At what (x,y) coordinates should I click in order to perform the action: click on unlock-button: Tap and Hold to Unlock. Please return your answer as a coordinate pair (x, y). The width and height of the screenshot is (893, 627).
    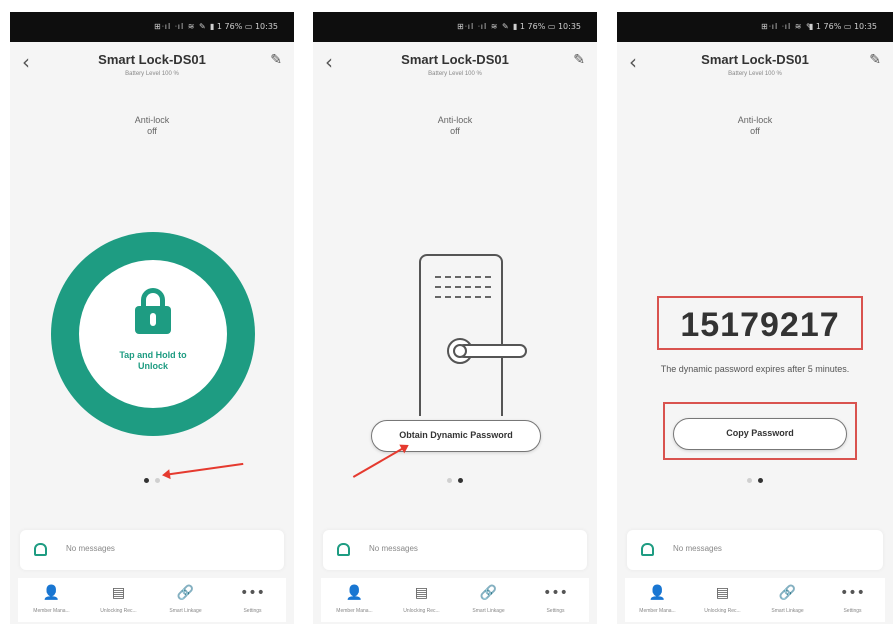
    Looking at the image, I should click on (153, 334).